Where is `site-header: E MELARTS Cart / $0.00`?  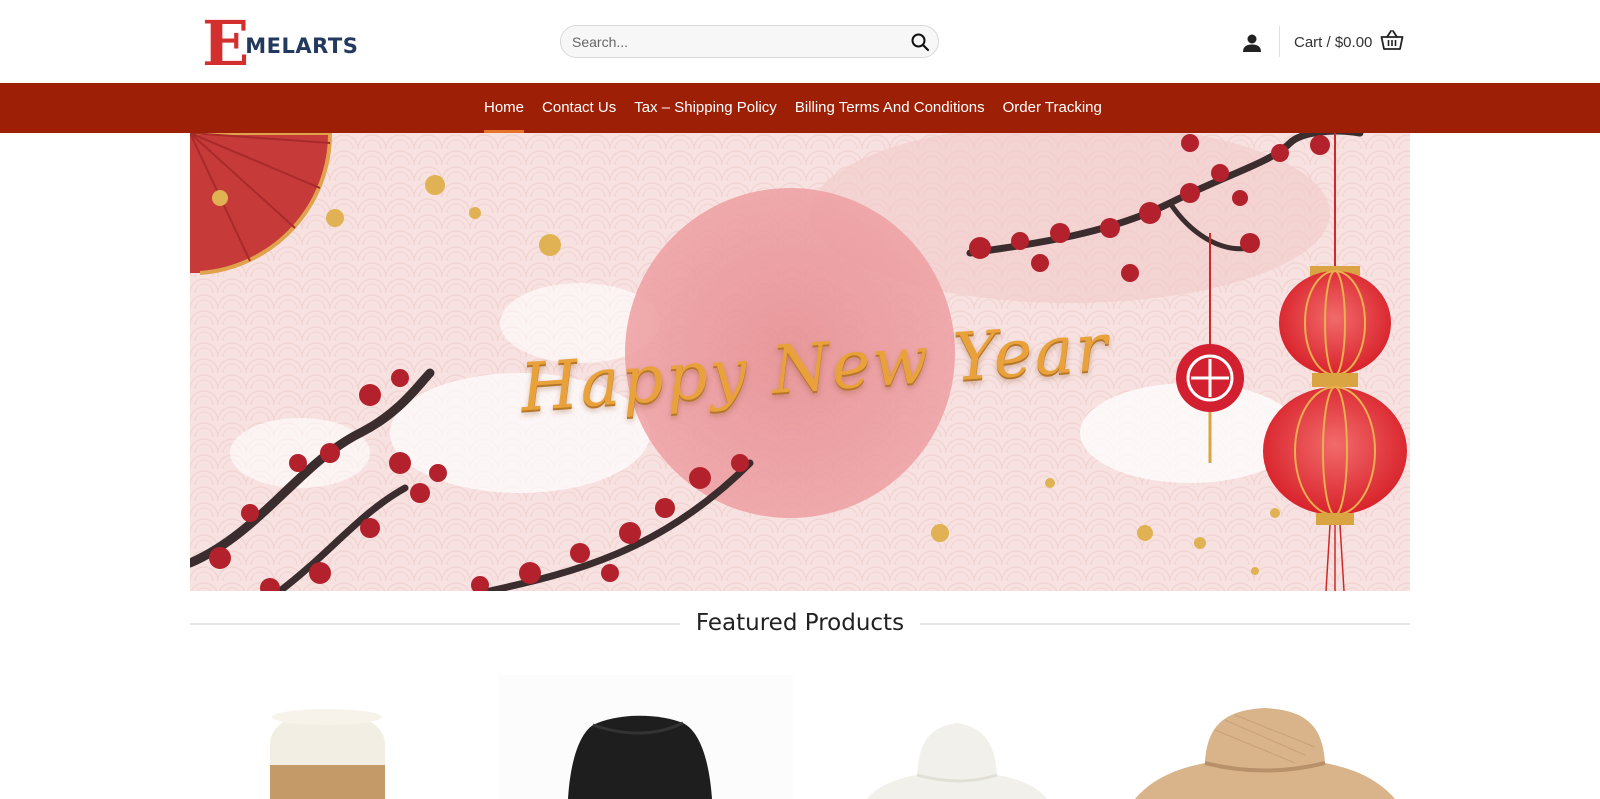 site-header: E MELARTS Cart / $0.00 is located at coordinates (800, 41).